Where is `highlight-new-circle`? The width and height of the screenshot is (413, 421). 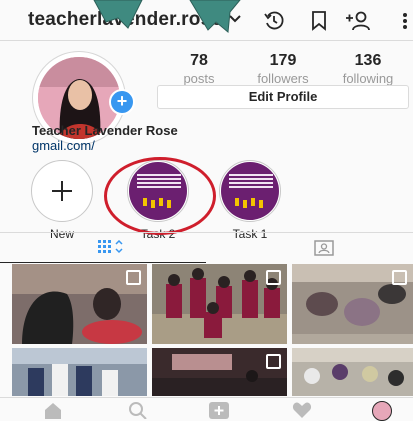
highlight-new-circle is located at coordinates (62, 191).